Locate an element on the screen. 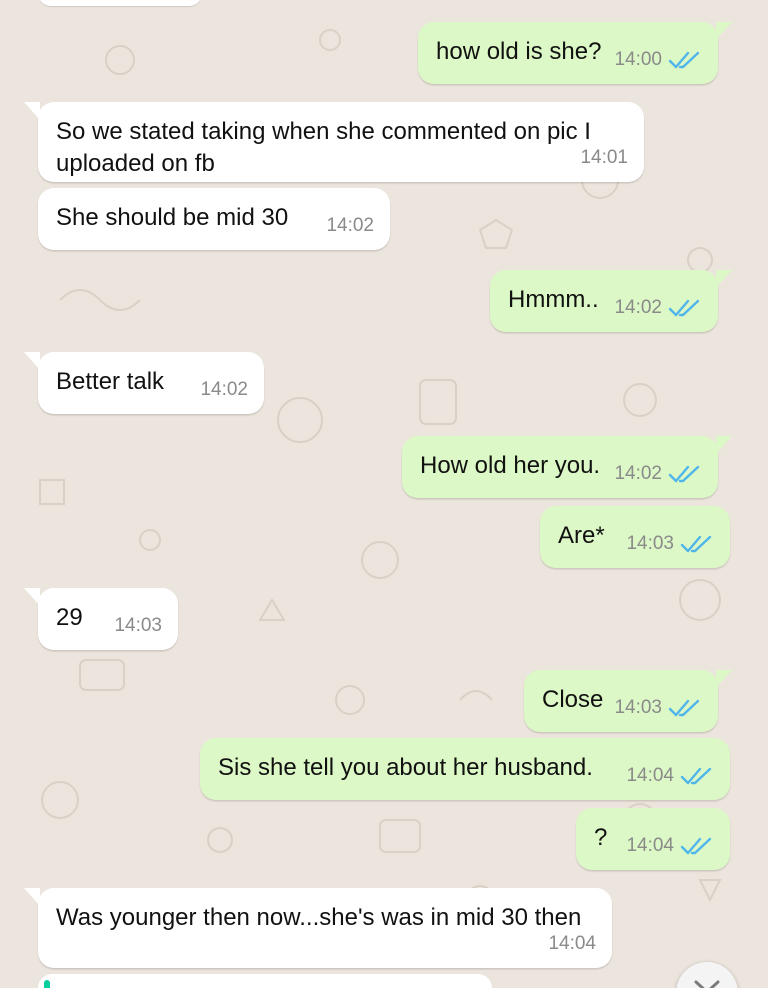 The width and height of the screenshot is (768, 988). partial-message-top is located at coordinates (120, 3).